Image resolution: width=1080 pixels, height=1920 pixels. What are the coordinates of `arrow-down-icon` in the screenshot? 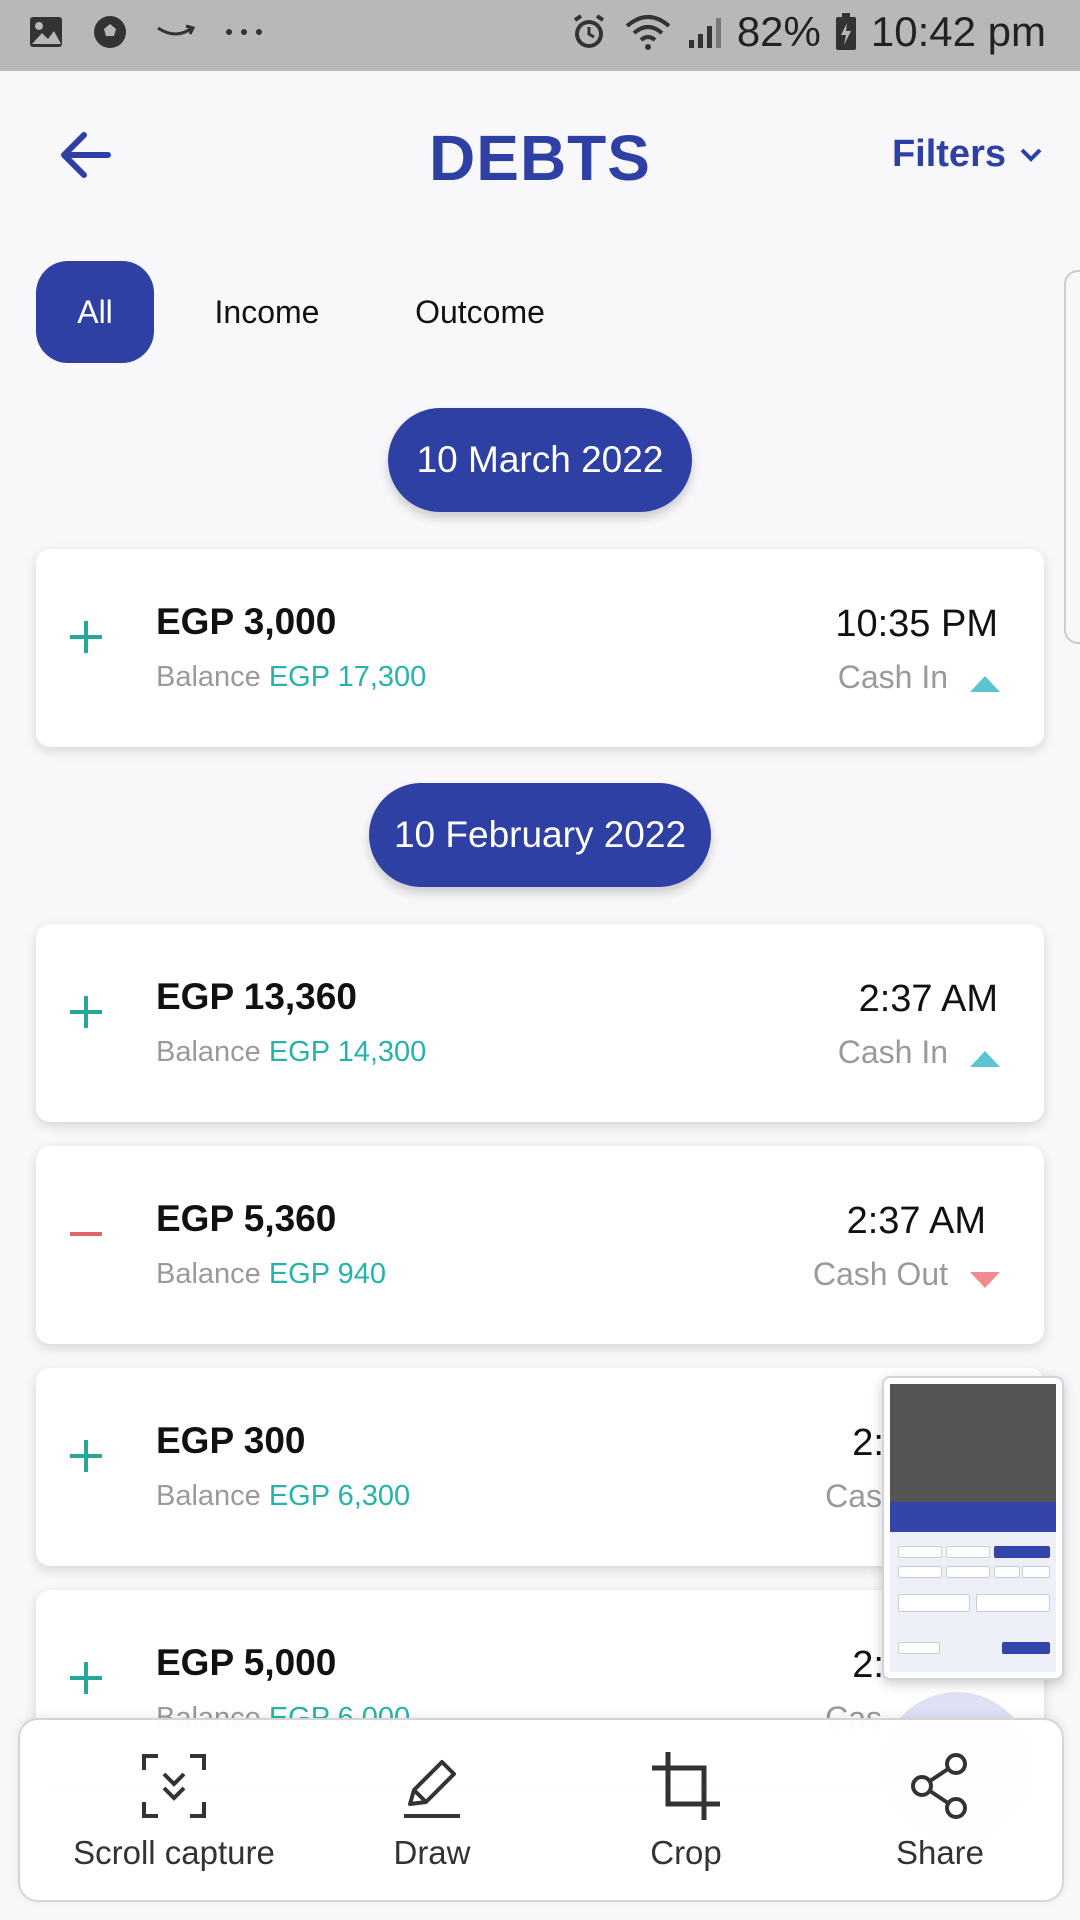 It's located at (985, 1280).